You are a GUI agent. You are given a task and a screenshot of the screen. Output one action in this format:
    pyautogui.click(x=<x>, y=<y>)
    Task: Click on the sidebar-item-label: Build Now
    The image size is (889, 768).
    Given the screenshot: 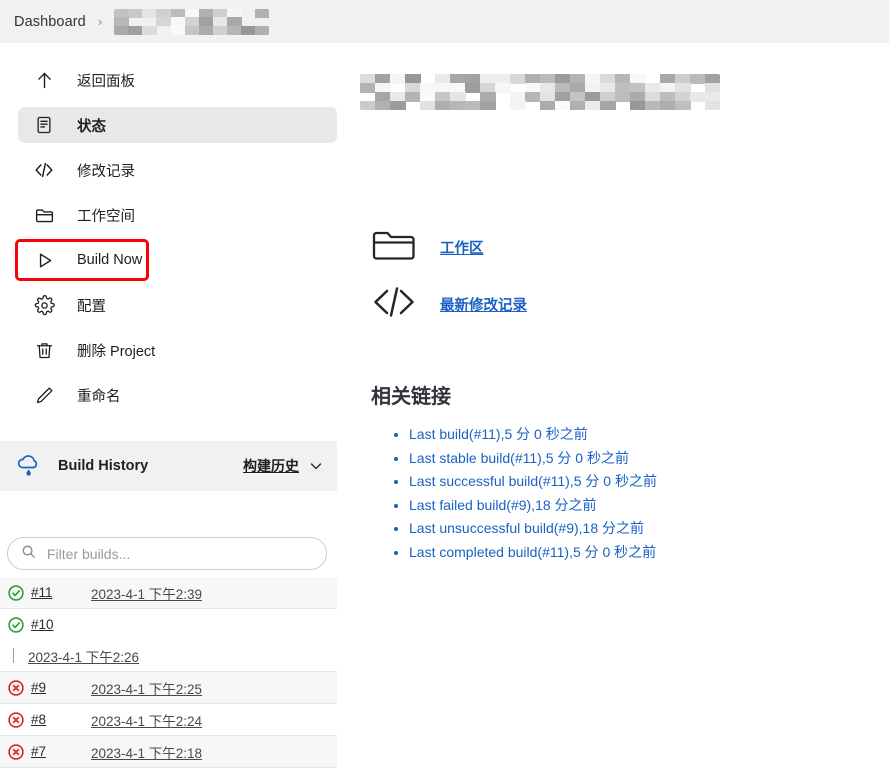 What is the action you would take?
    pyautogui.click(x=110, y=260)
    